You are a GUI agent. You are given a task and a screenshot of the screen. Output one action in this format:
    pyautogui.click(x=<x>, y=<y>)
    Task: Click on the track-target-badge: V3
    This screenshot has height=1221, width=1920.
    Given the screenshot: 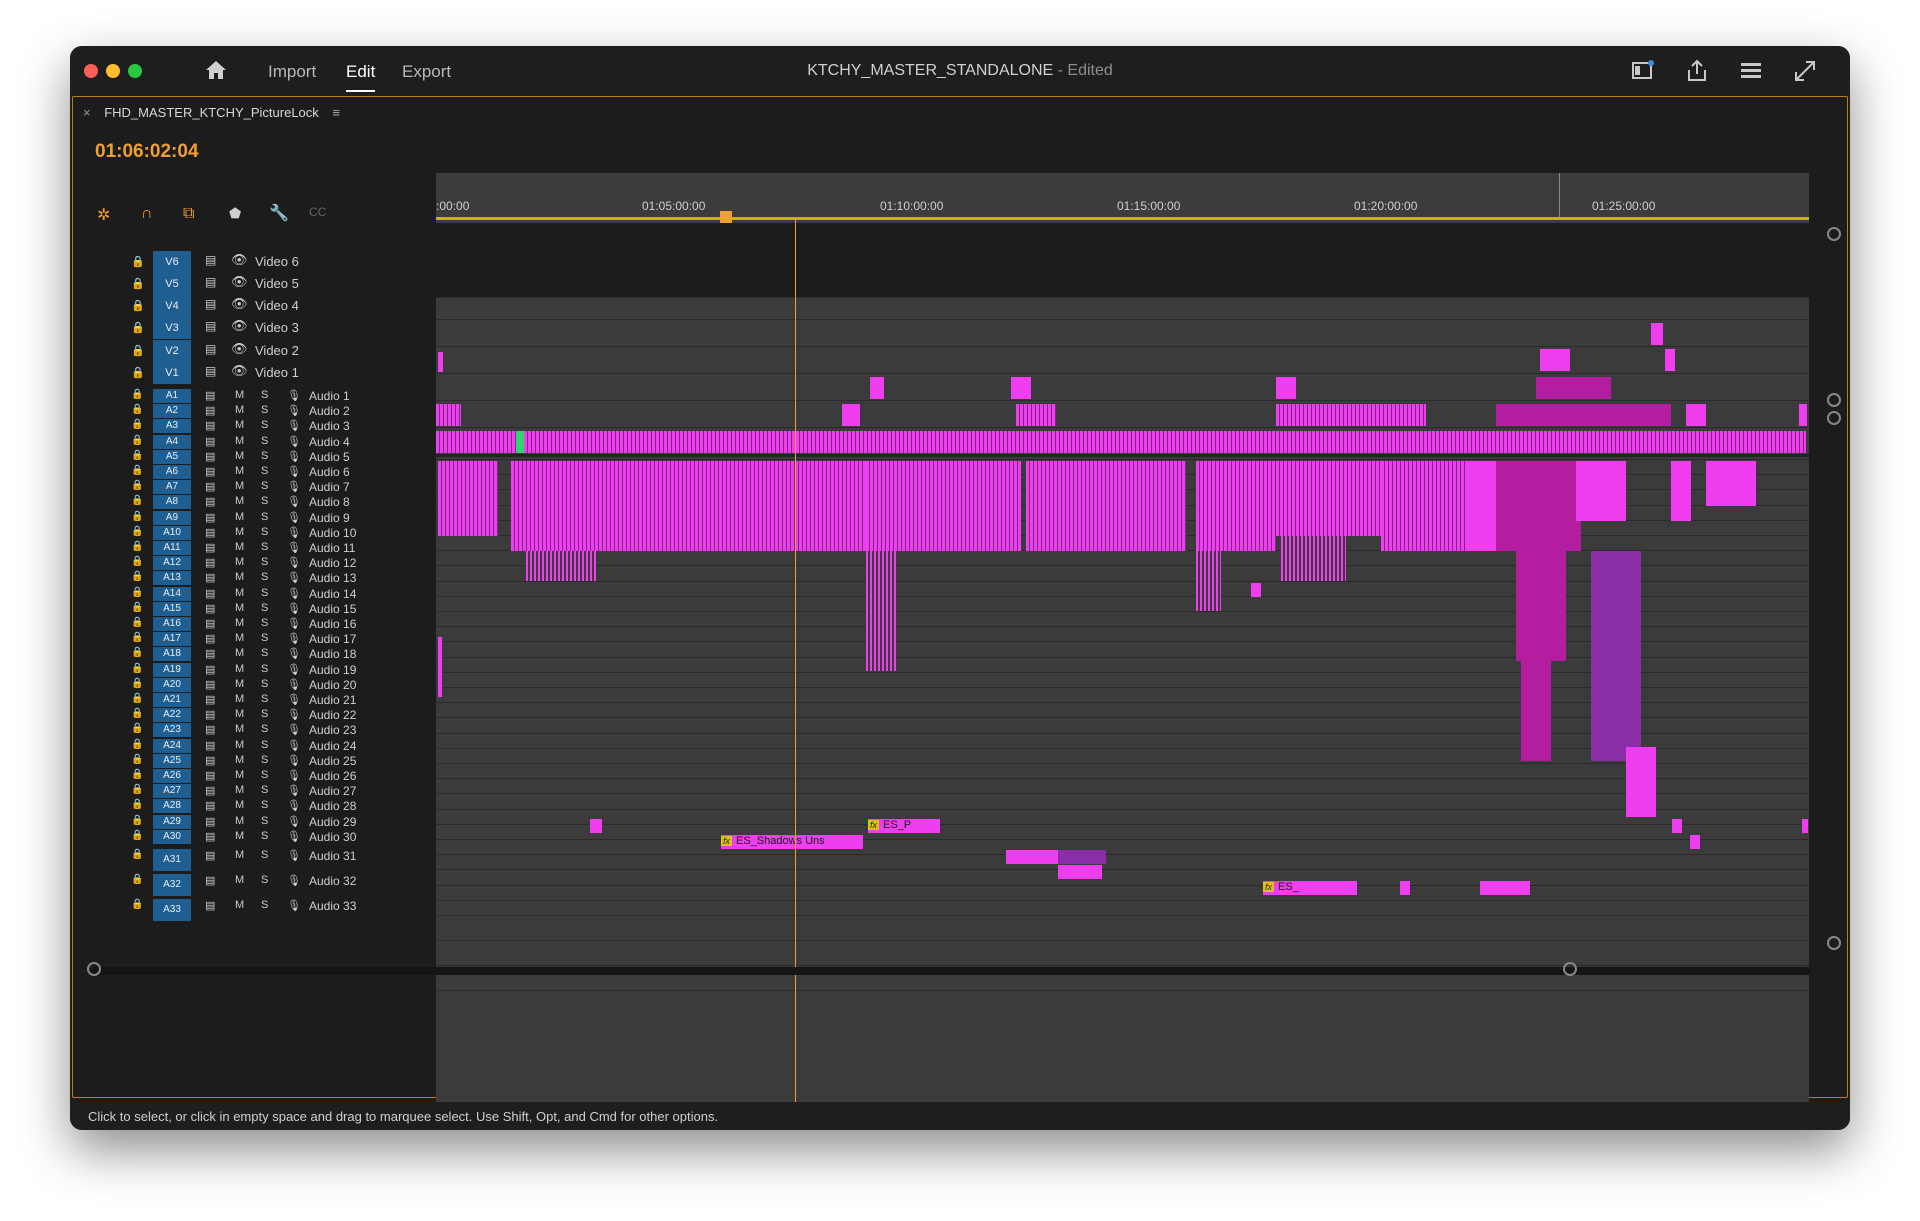 What is the action you would take?
    pyautogui.click(x=172, y=328)
    